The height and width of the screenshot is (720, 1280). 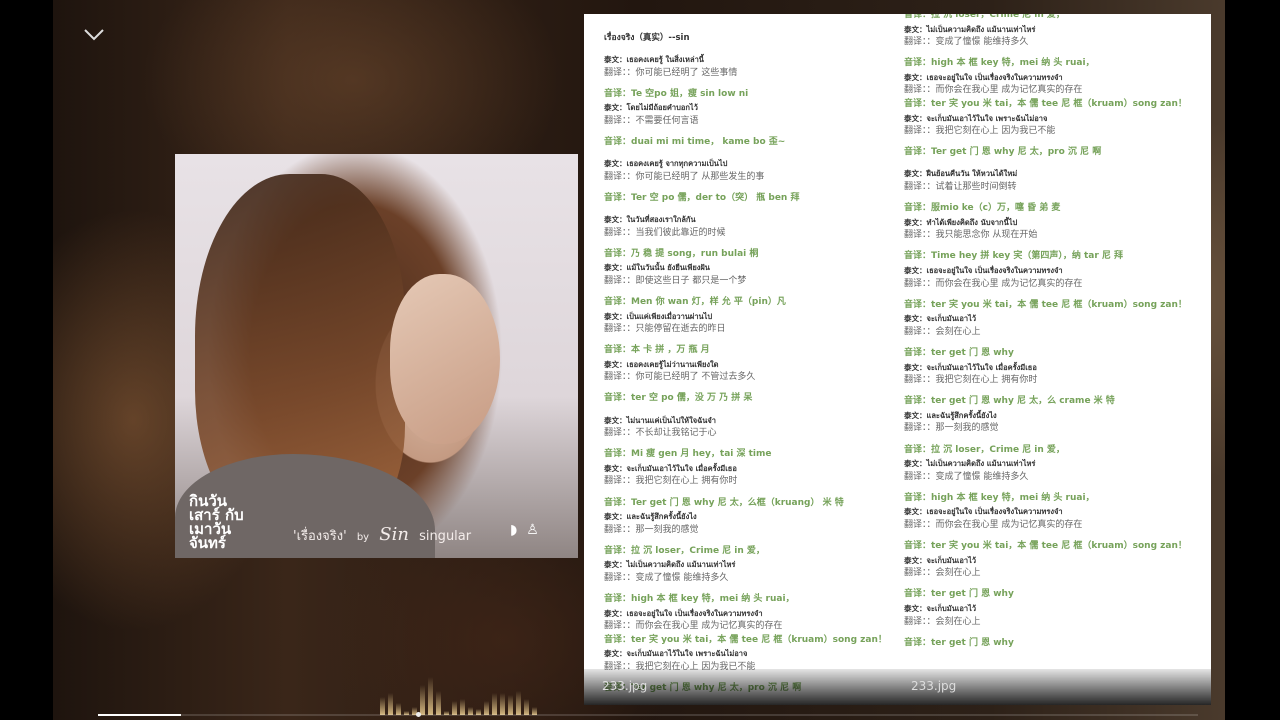 What do you see at coordinates (746, 199) in the screenshot?
I see `lyric-block: 音译：Ter 空 po 儒，der to（突） 瓶 ben 拜` at bounding box center [746, 199].